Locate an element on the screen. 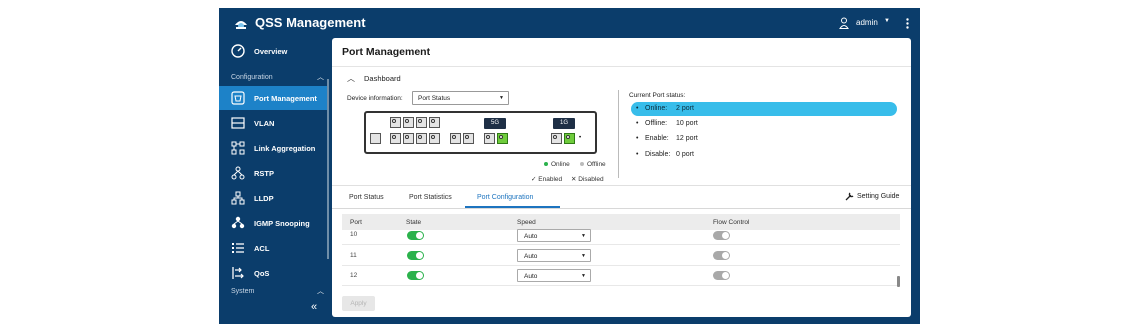 The width and height of the screenshot is (1140, 331). divider is located at coordinates (618, 134).